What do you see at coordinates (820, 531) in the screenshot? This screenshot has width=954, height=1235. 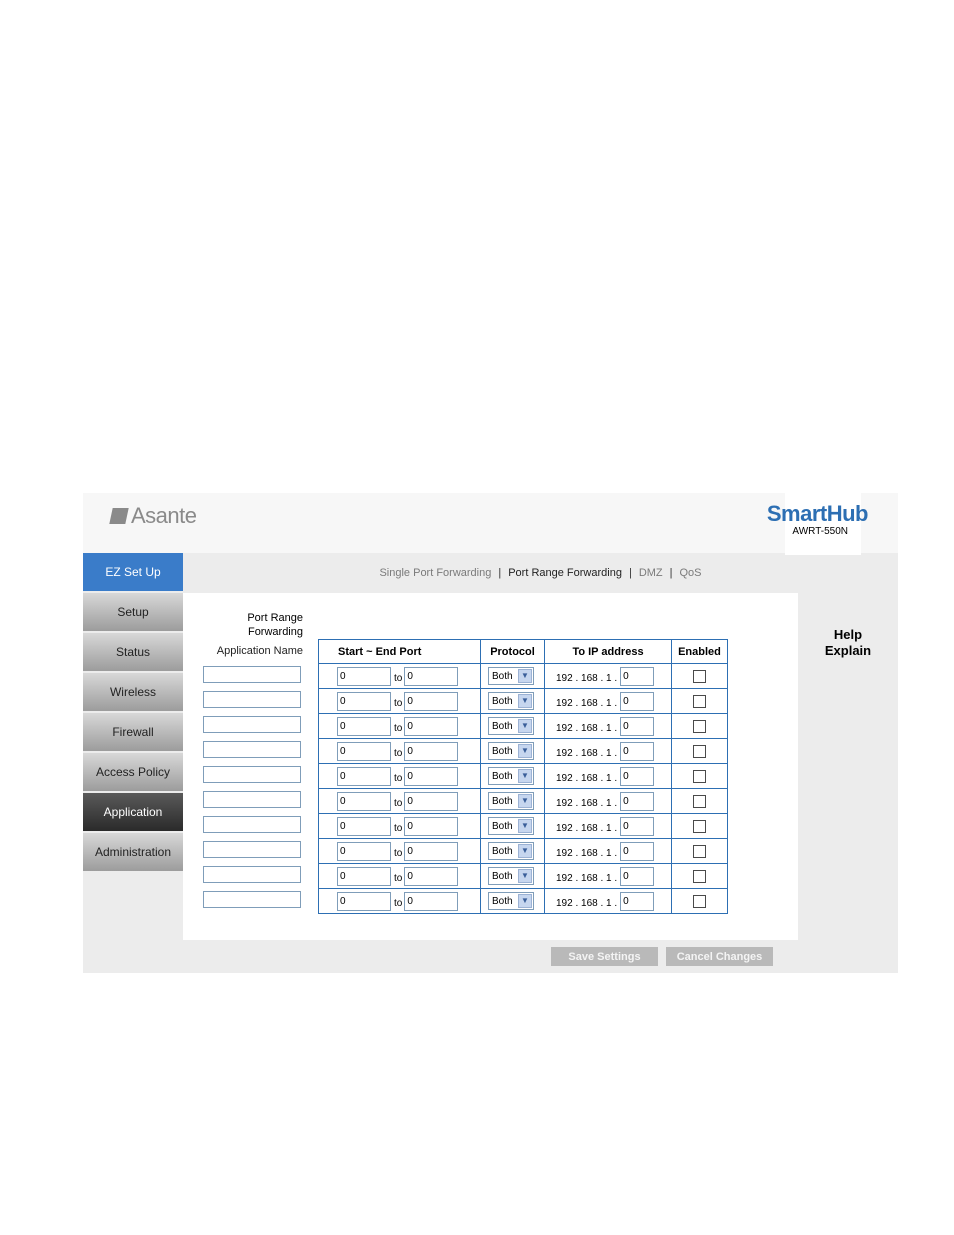 I see `model-number: AWRT-550N` at bounding box center [820, 531].